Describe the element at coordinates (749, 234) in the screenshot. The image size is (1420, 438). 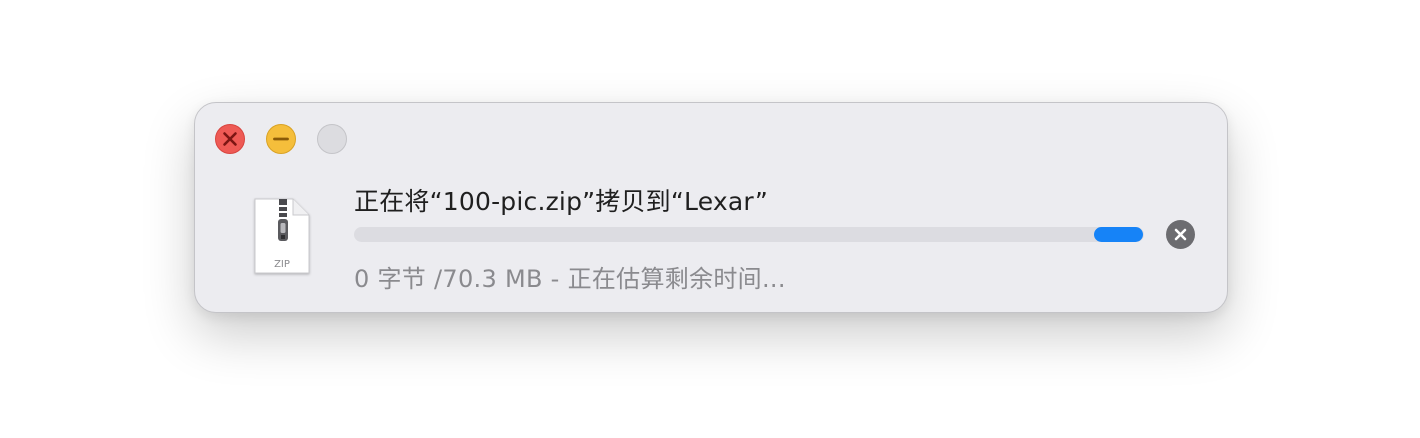
I see `progress-bar` at that location.